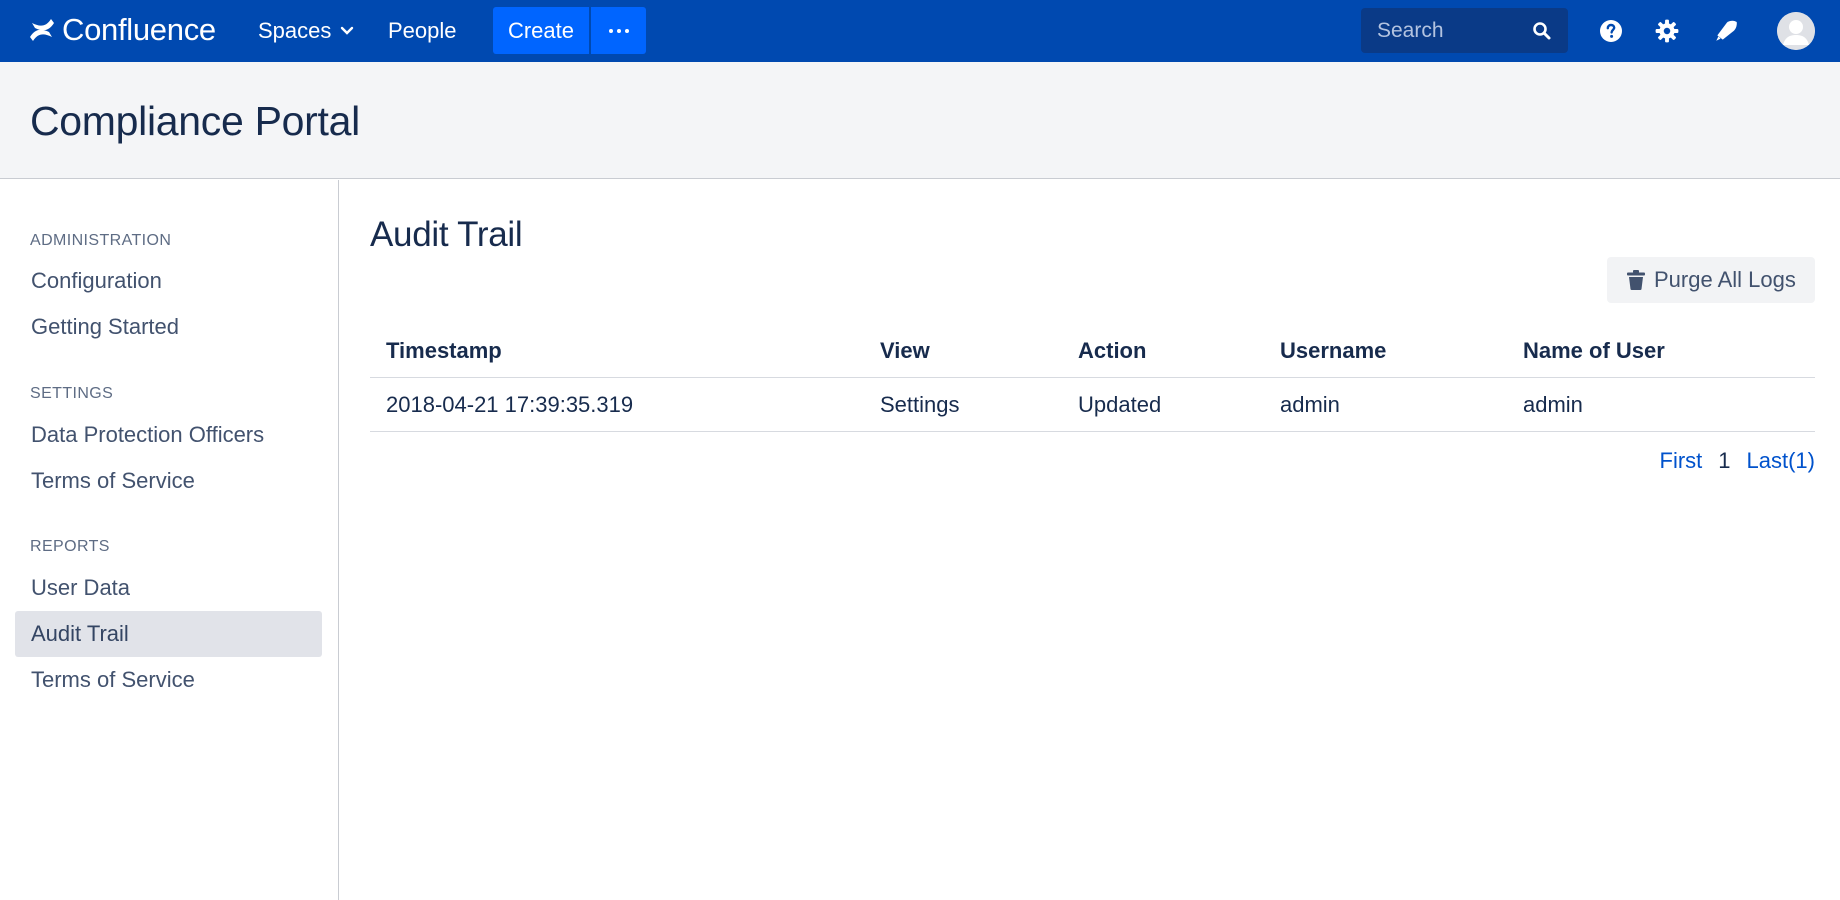  I want to click on sidebar-item-reports-terms-of-service: Terms of Service, so click(168, 680).